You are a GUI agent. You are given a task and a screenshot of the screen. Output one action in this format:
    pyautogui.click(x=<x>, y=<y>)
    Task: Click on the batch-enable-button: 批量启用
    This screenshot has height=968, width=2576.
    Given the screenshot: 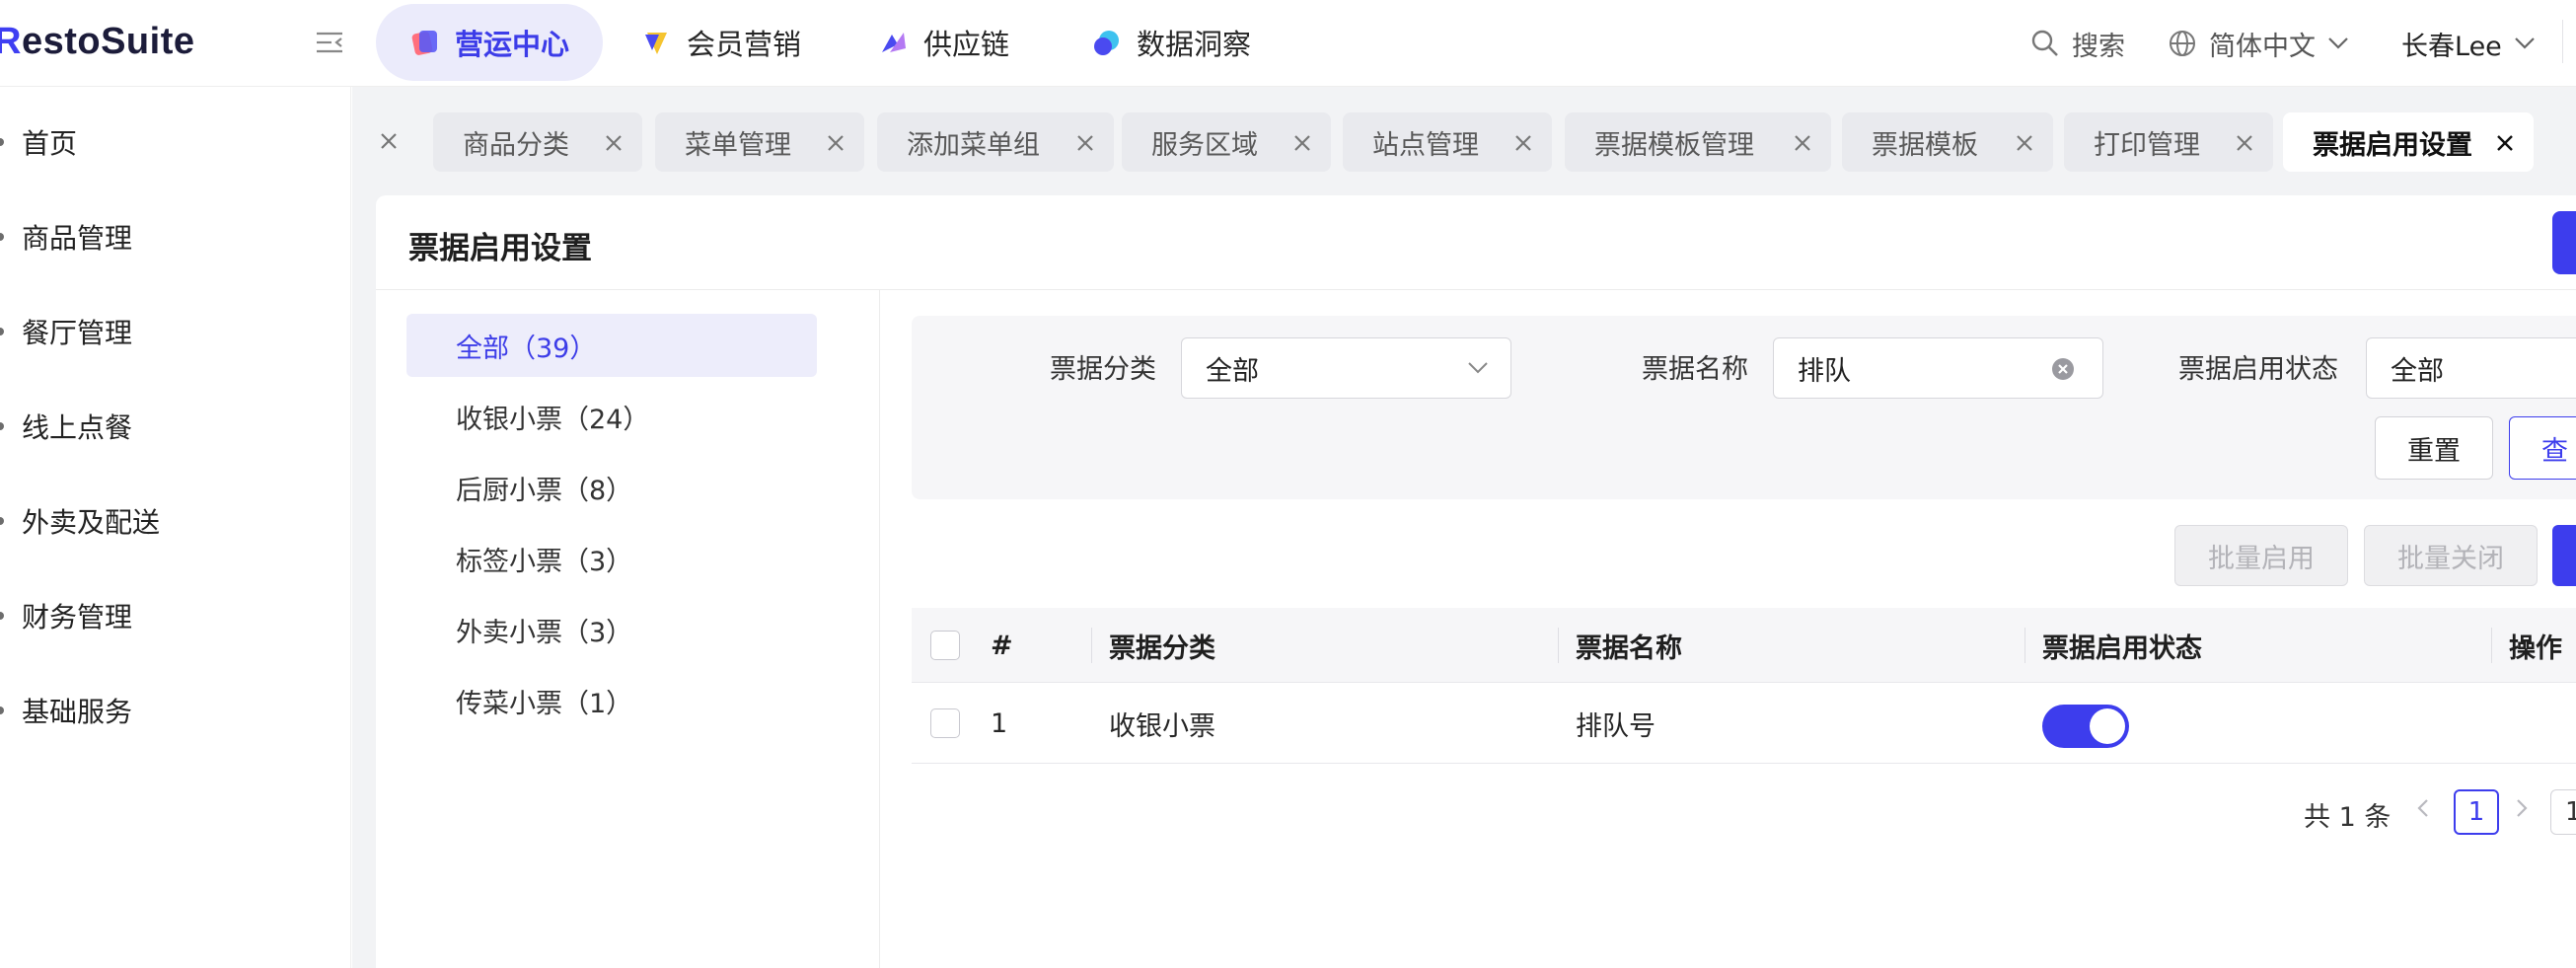 What is the action you would take?
    pyautogui.click(x=2261, y=555)
    